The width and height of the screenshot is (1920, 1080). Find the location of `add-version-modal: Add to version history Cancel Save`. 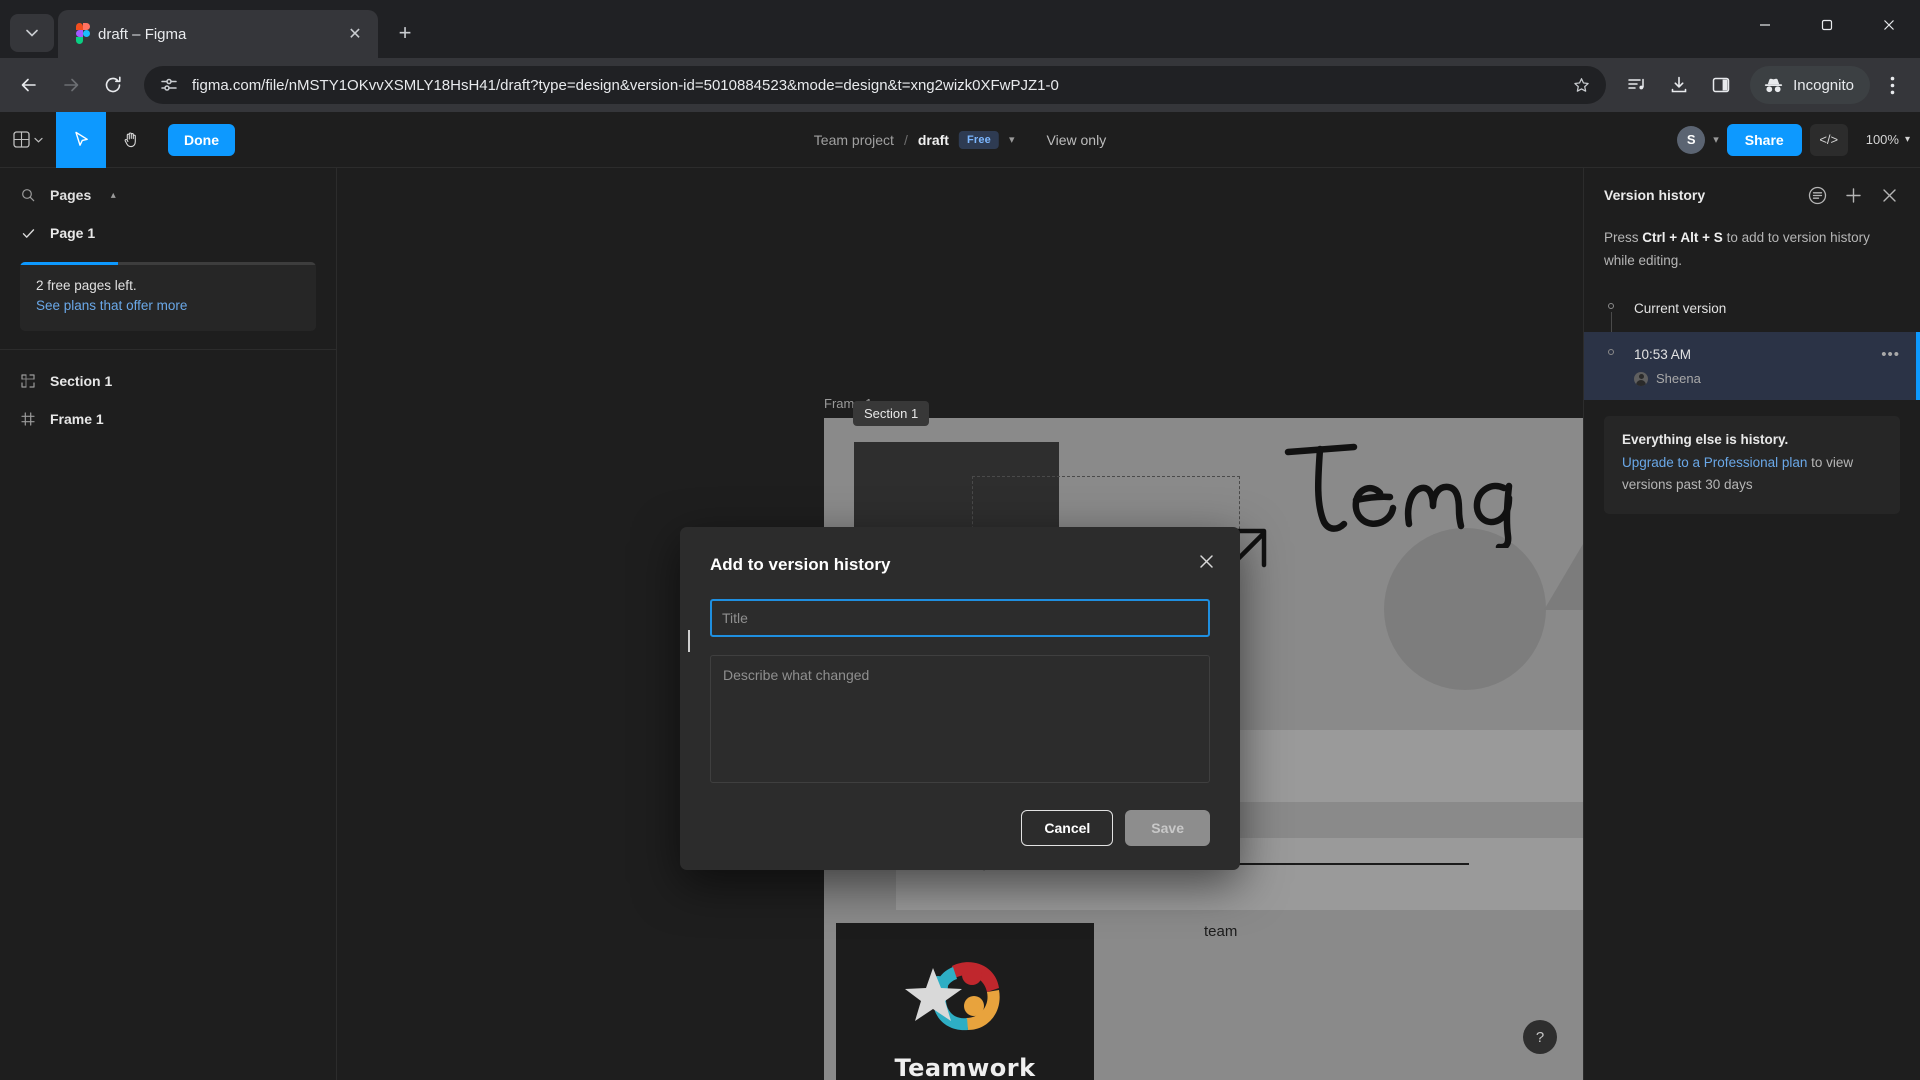

add-version-modal: Add to version history Cancel Save is located at coordinates (960, 698).